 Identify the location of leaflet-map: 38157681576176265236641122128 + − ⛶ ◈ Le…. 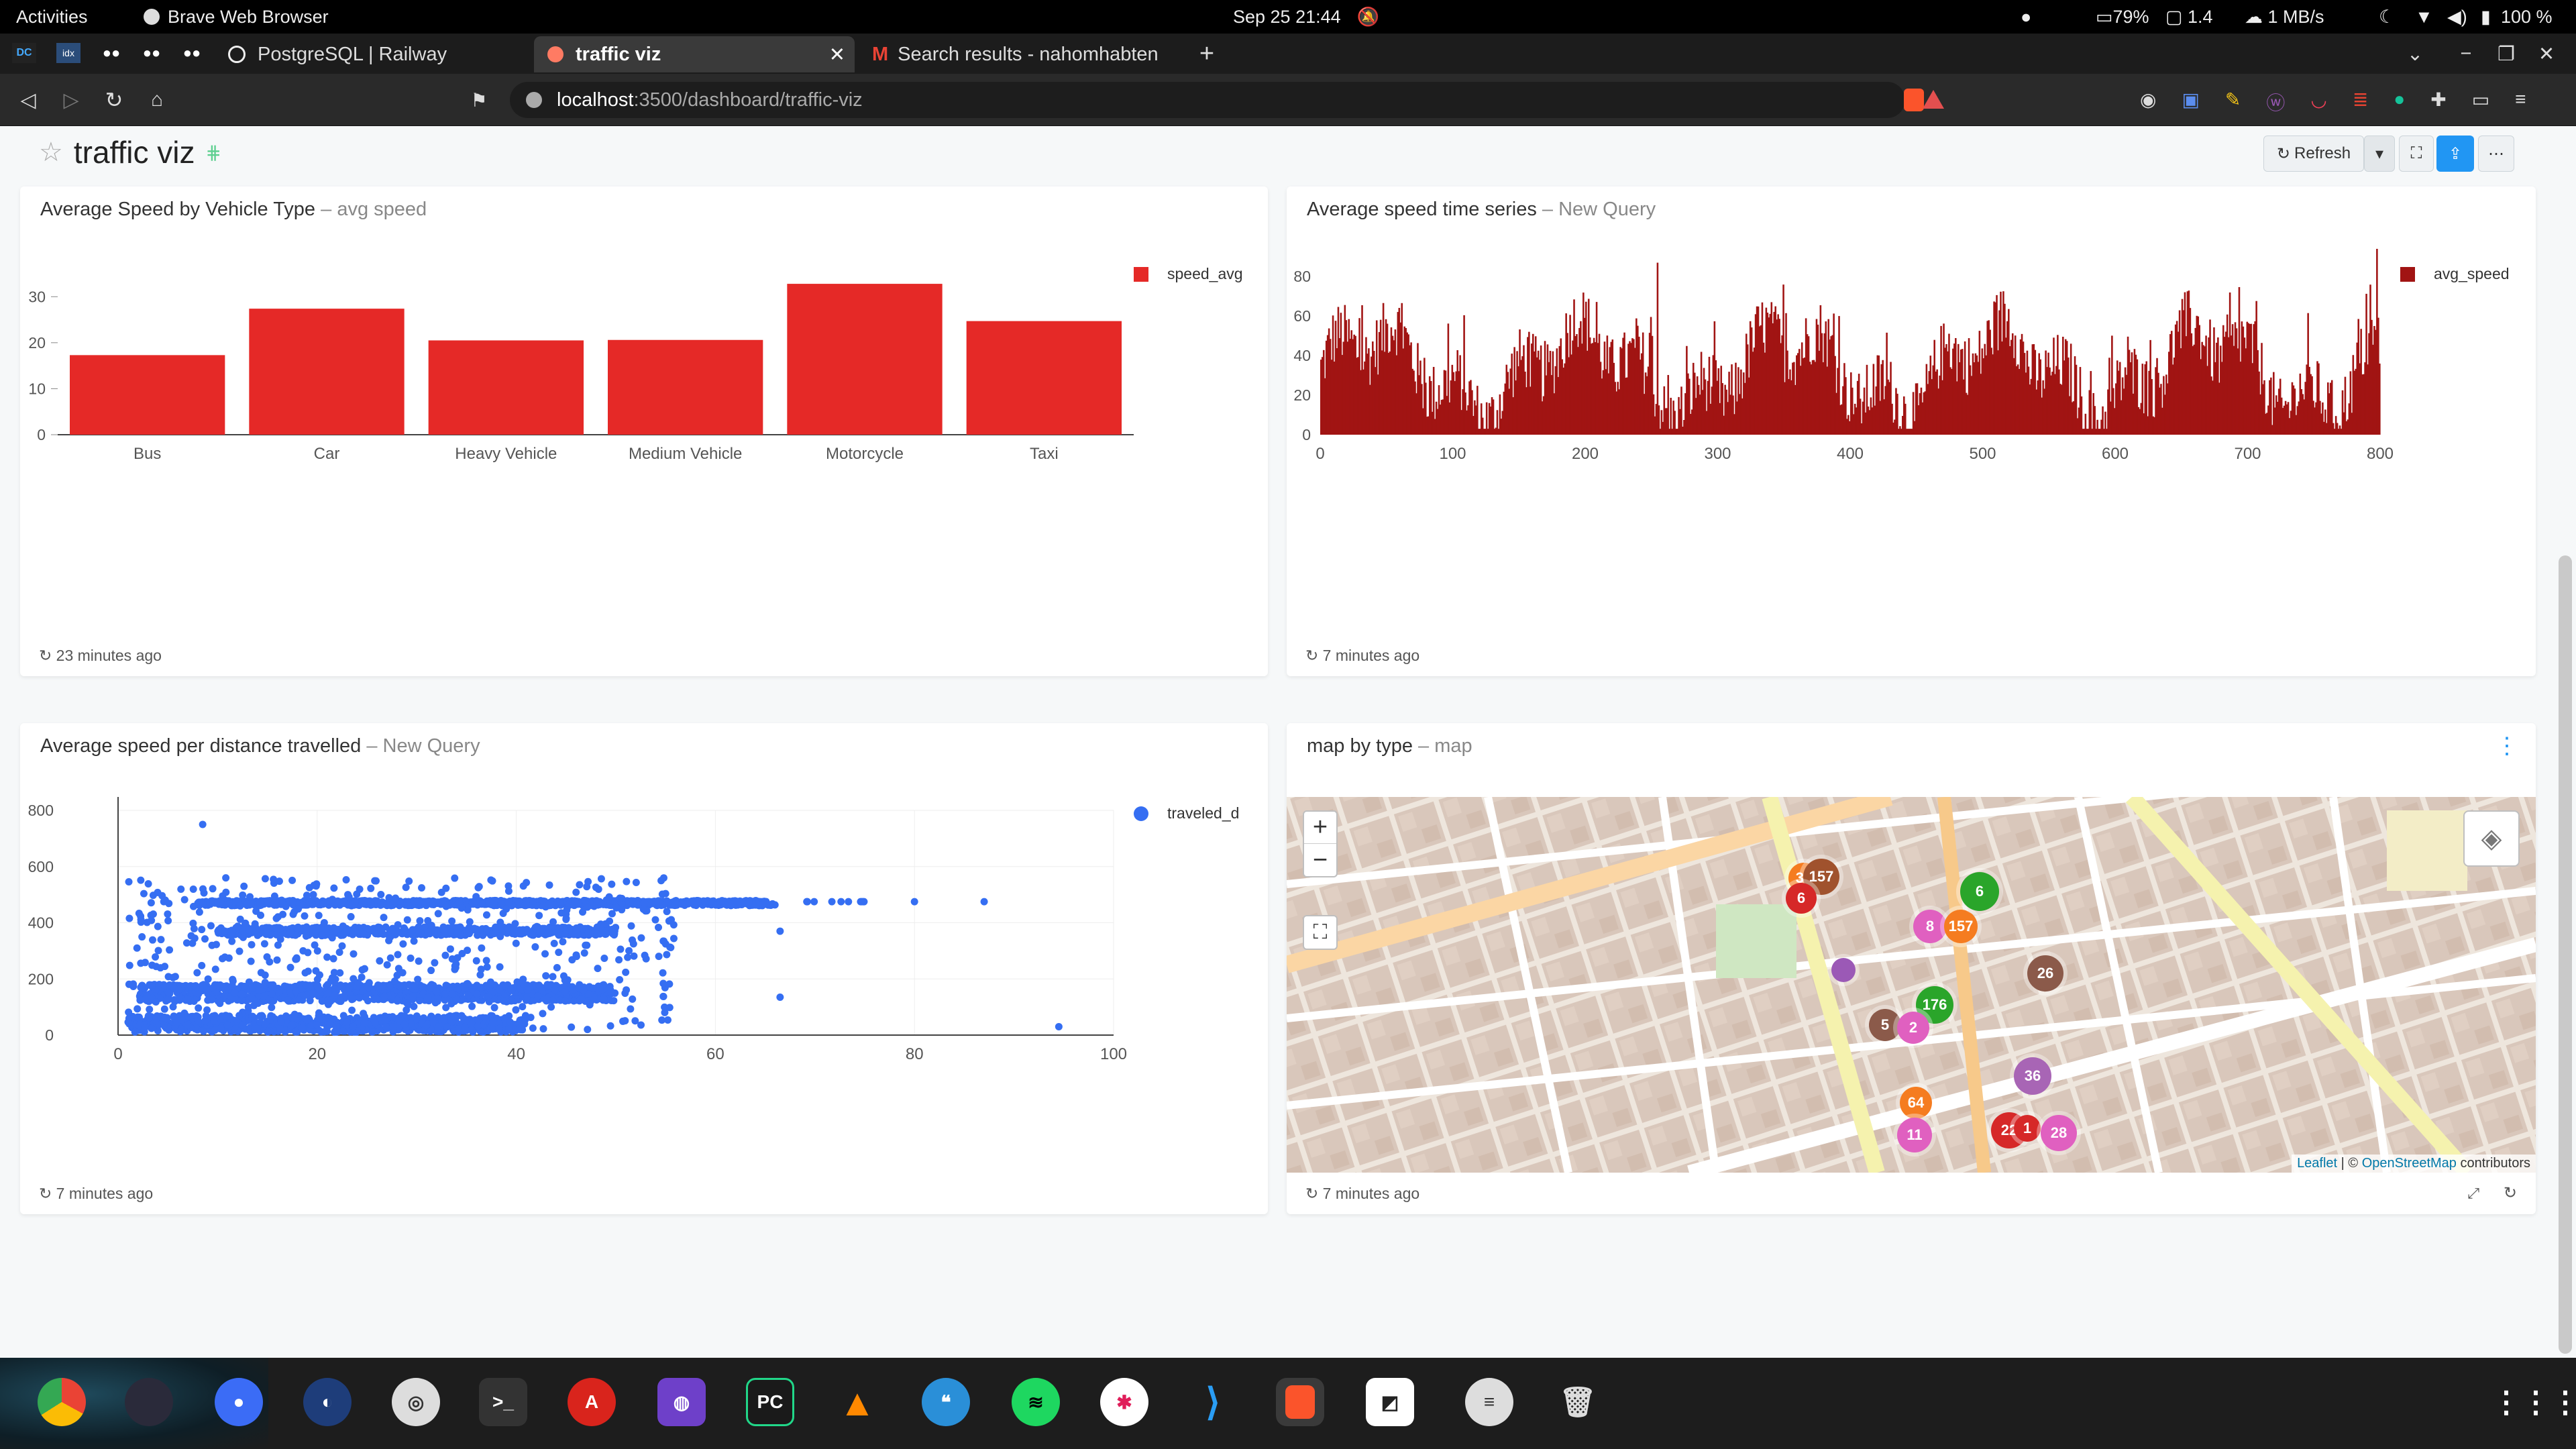
(1911, 985).